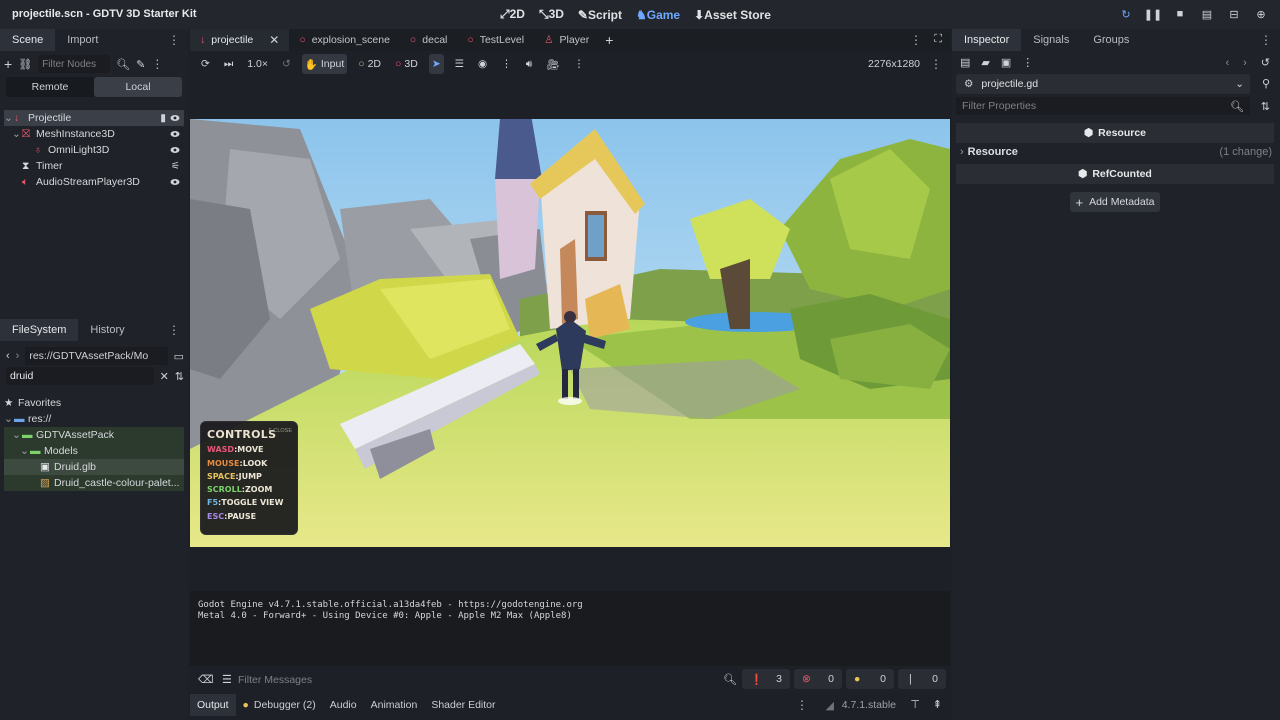 This screenshot has height=720, width=1280. What do you see at coordinates (987, 40) in the screenshot?
I see `tab-inspector: Inspector` at bounding box center [987, 40].